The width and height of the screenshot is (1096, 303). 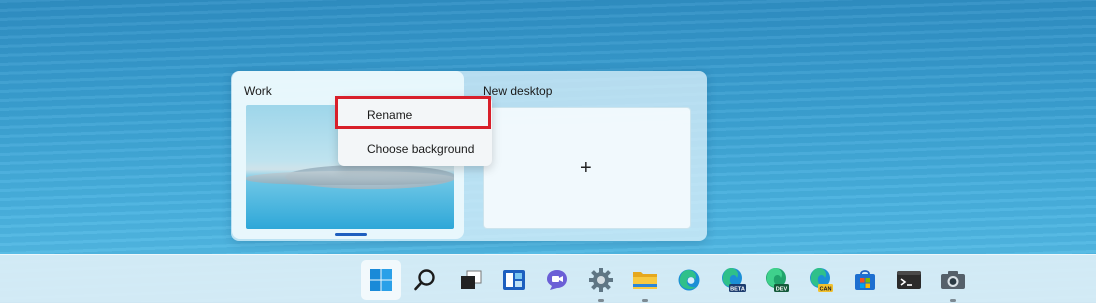 I want to click on edge-canary-button: CAN, so click(x=821, y=280).